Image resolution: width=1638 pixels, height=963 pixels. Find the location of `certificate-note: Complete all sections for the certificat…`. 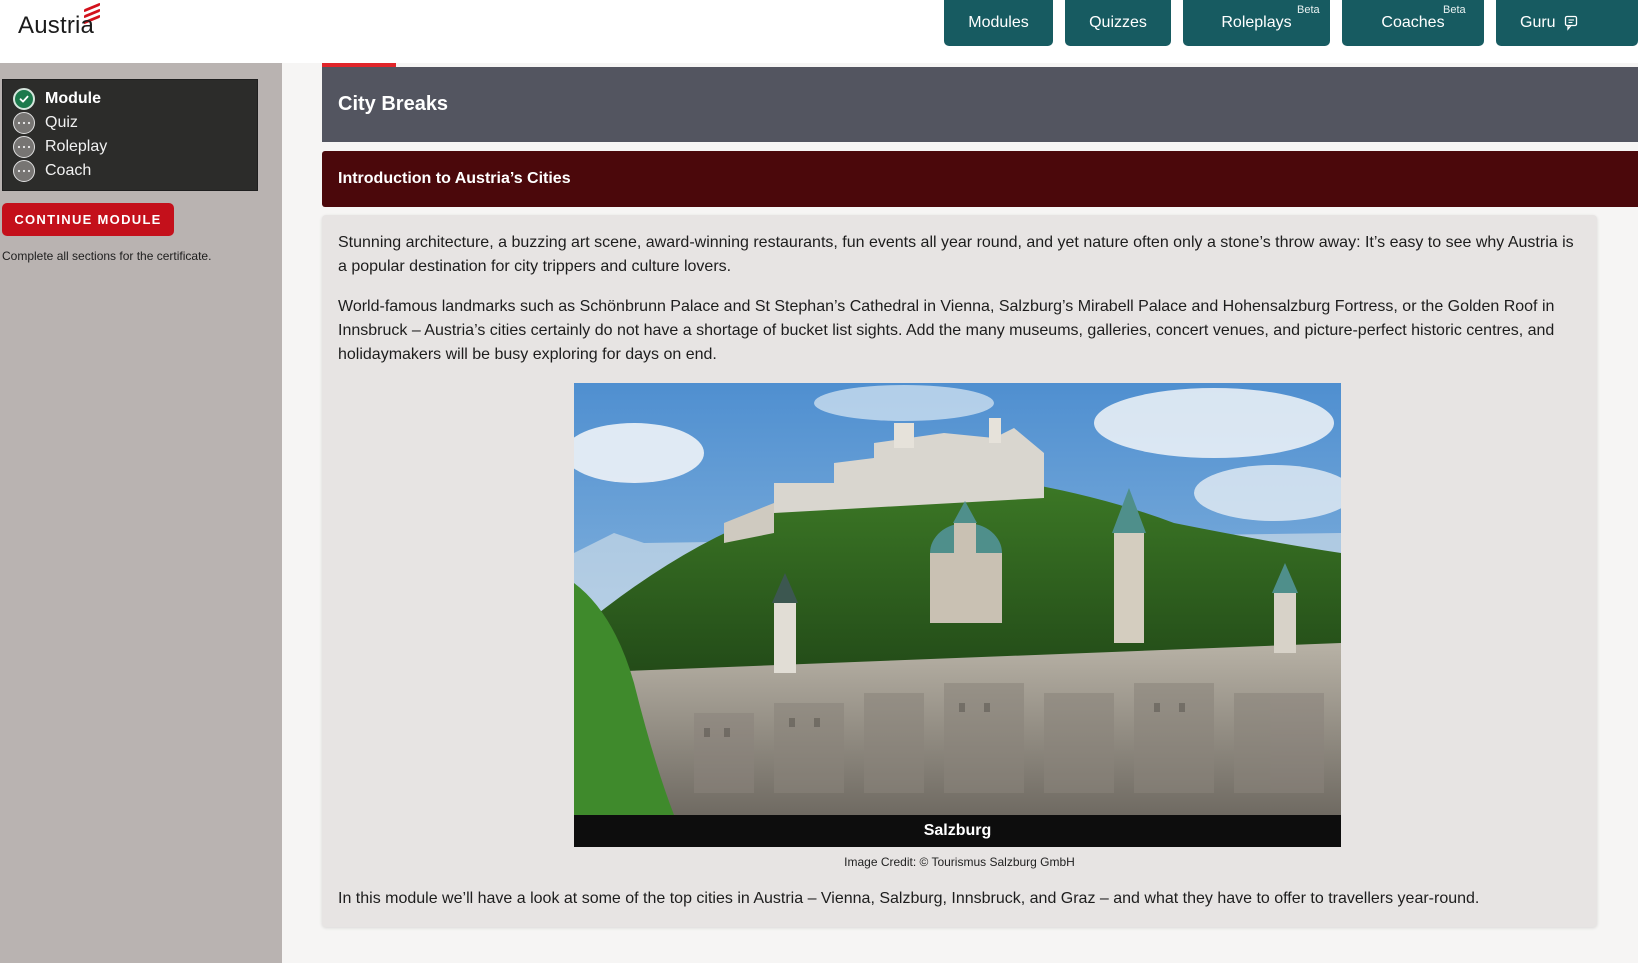

certificate-note: Complete all sections for the certificat… is located at coordinates (107, 256).